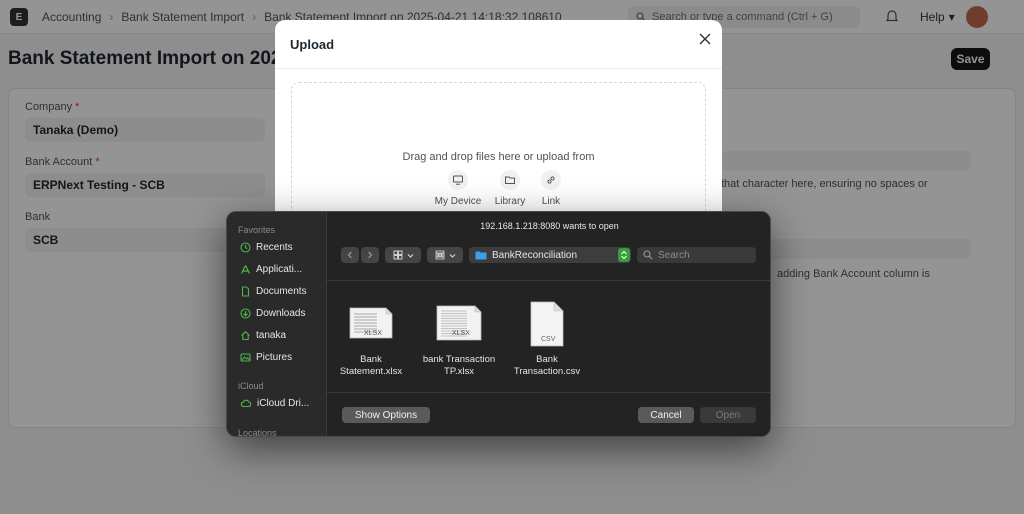  What do you see at coordinates (458, 180) in the screenshot?
I see `monitor-icon` at bounding box center [458, 180].